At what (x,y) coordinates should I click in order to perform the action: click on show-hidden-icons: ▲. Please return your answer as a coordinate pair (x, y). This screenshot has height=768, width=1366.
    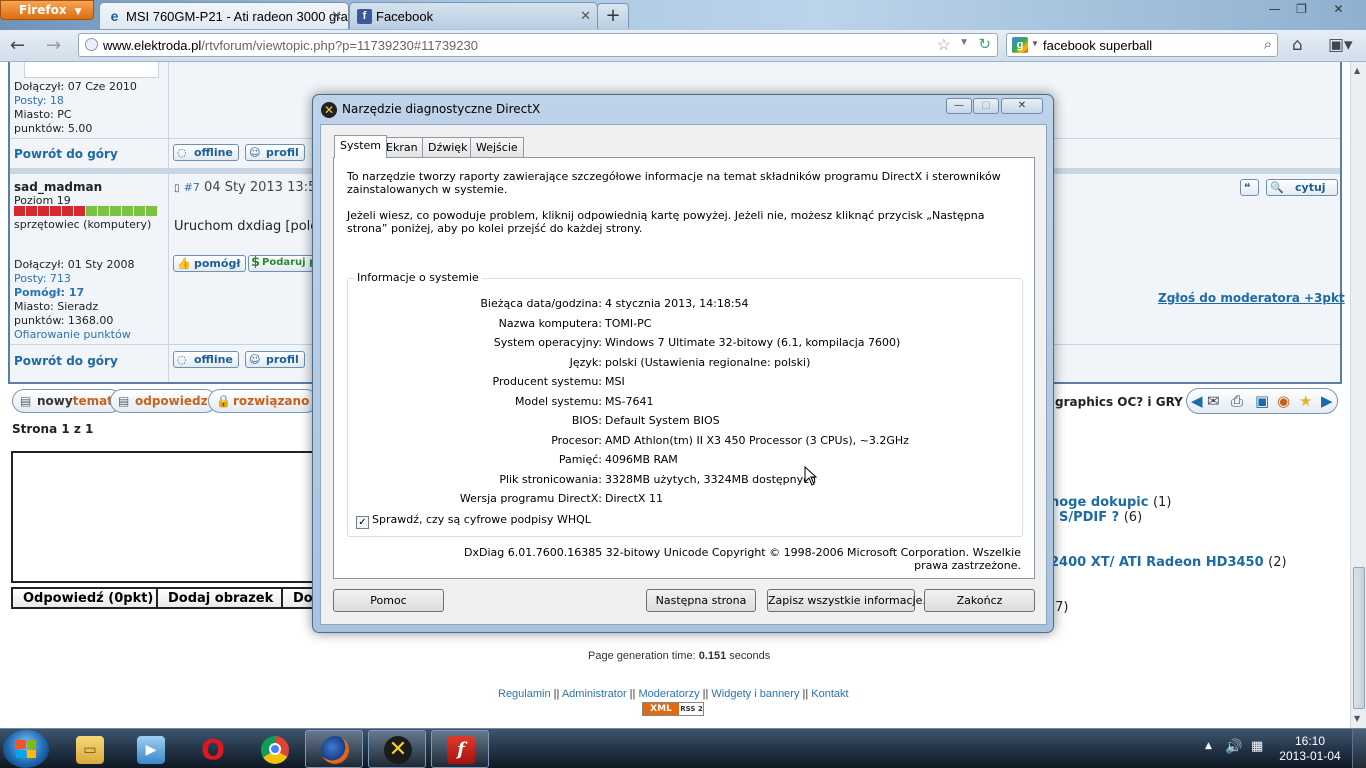
    Looking at the image, I should click on (1208, 746).